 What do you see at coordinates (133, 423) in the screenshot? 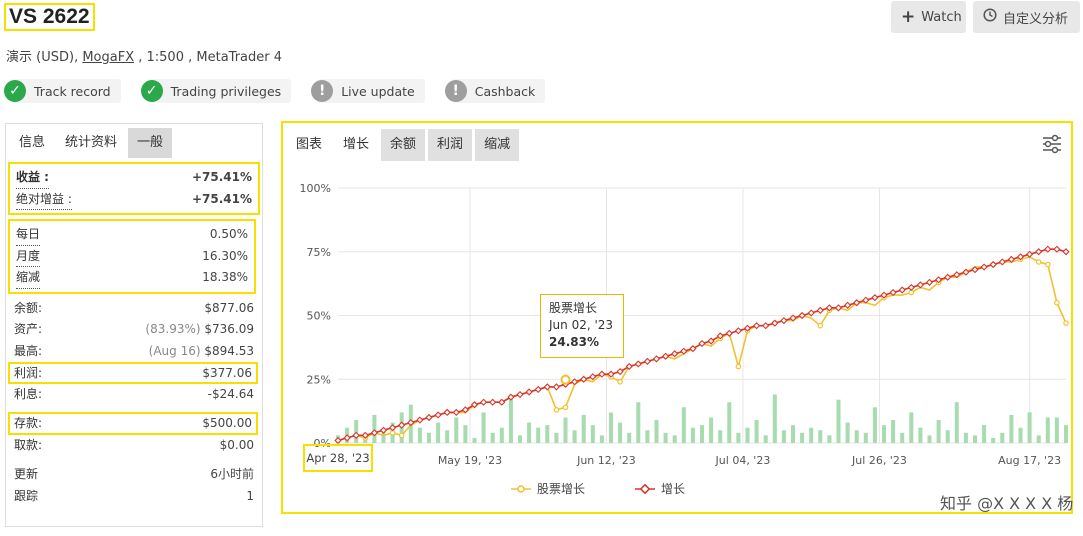
I see `deposits-group: 存款: $500.00` at bounding box center [133, 423].